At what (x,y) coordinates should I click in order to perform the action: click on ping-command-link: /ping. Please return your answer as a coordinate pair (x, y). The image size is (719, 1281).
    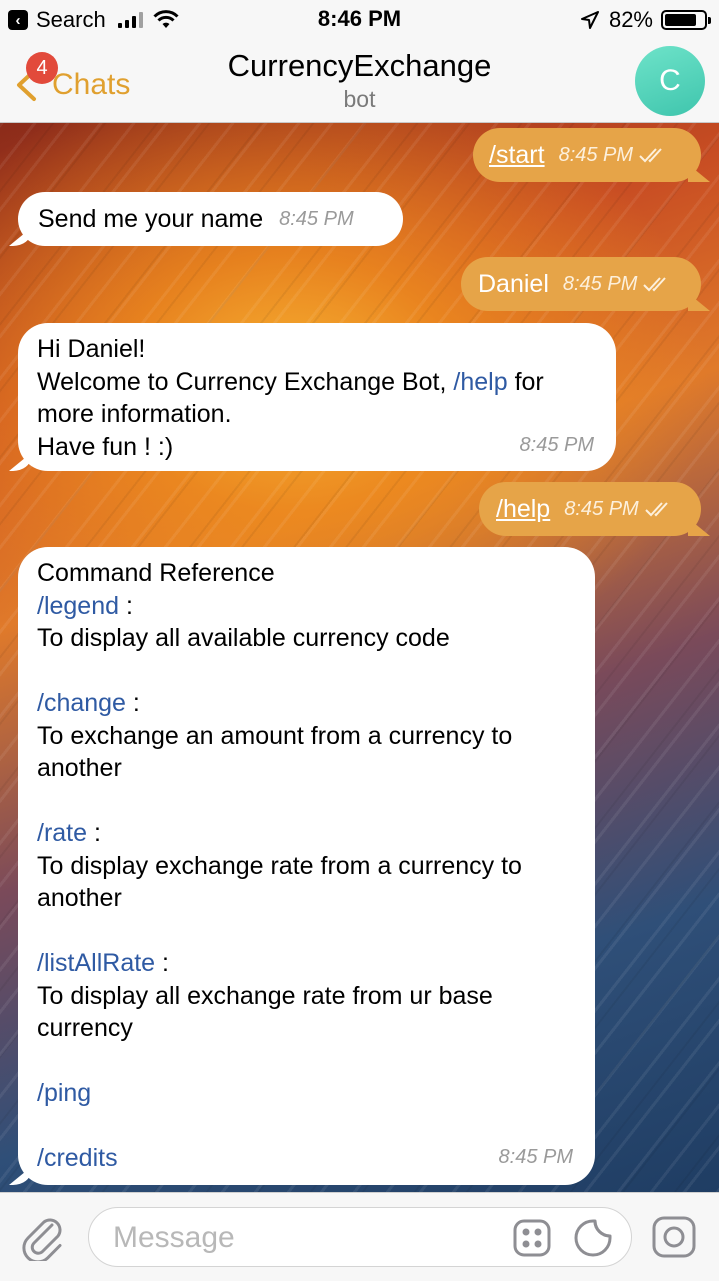
    Looking at the image, I should click on (64, 1093).